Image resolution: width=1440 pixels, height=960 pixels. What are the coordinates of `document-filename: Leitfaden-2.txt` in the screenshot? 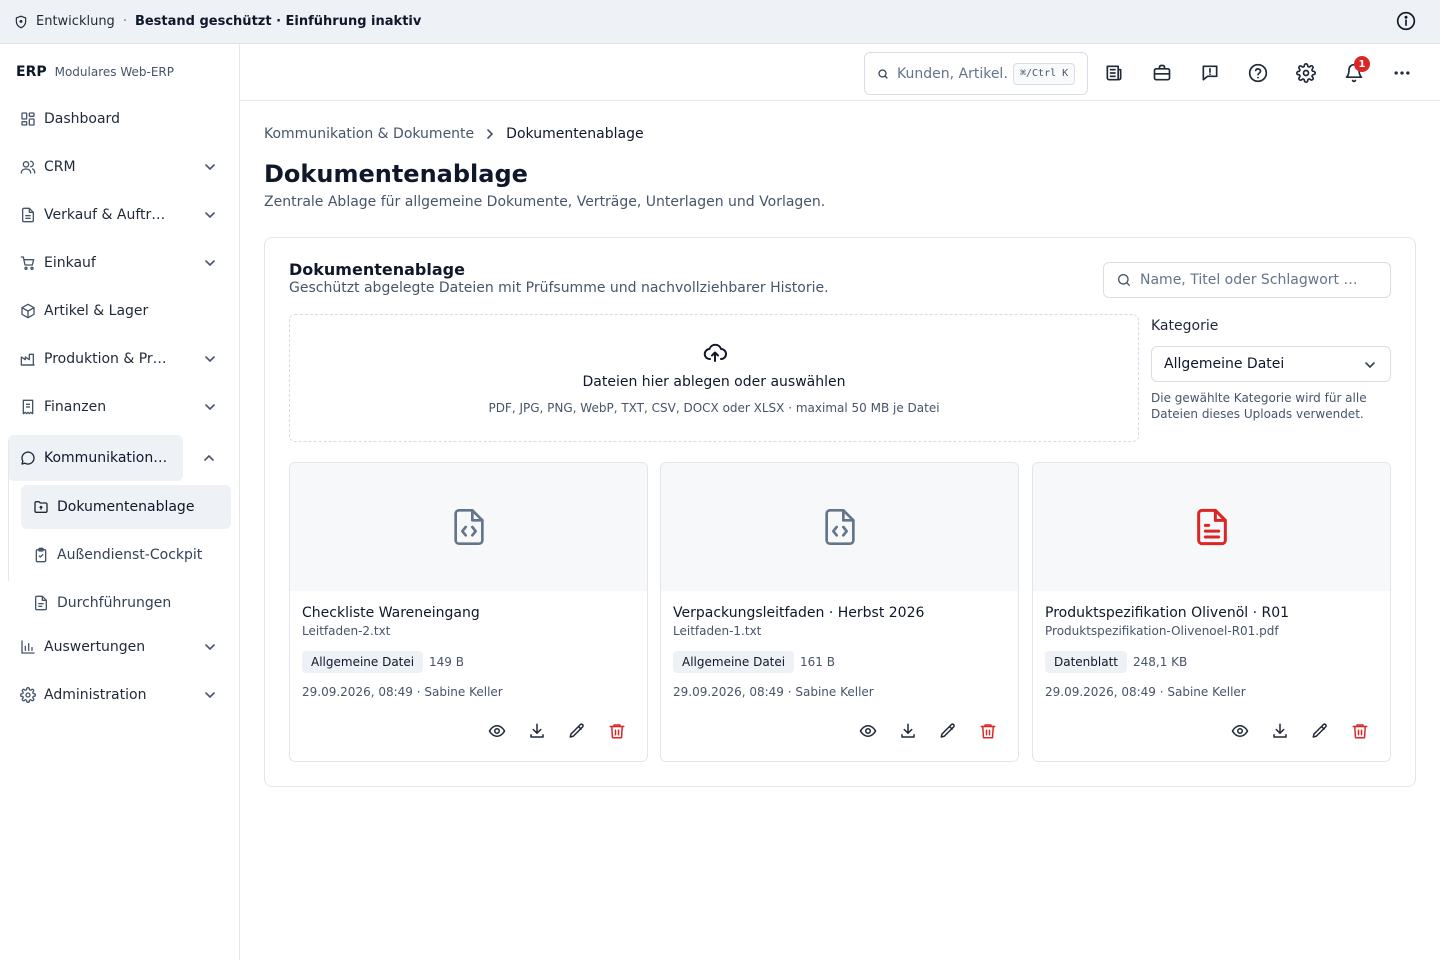 It's located at (346, 631).